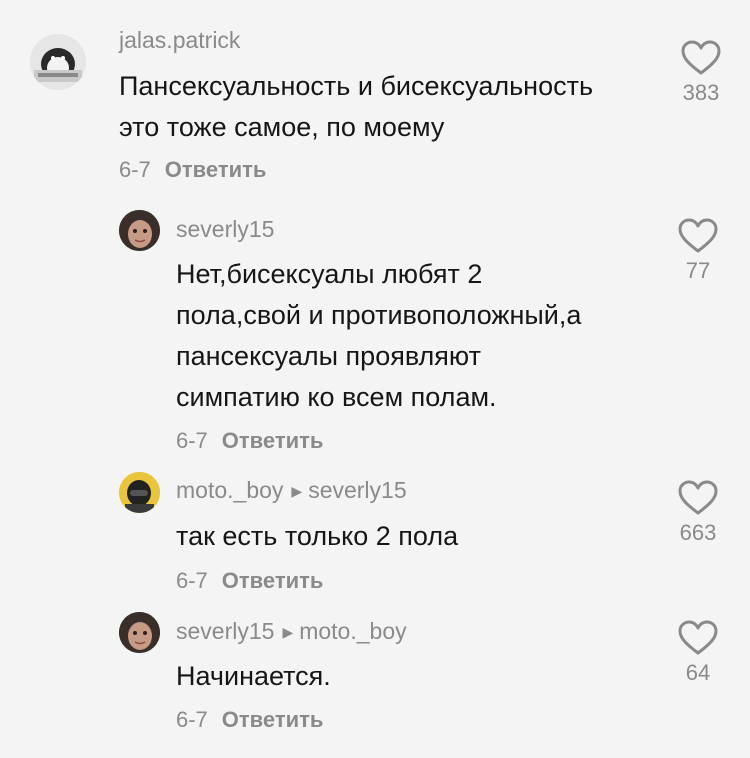 This screenshot has height=758, width=750. I want to click on comment-username: jalas.patrick, so click(179, 40).